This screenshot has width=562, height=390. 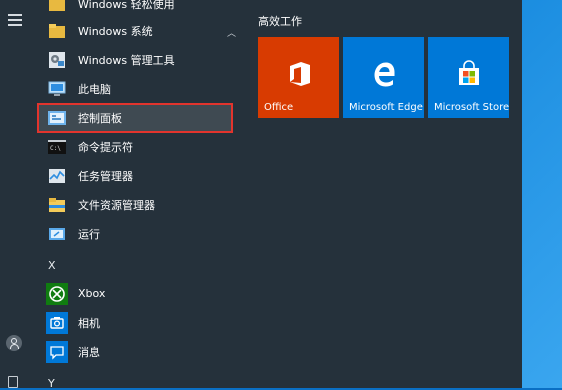 I want to click on list-item-label: 任务管理器, so click(x=105, y=176).